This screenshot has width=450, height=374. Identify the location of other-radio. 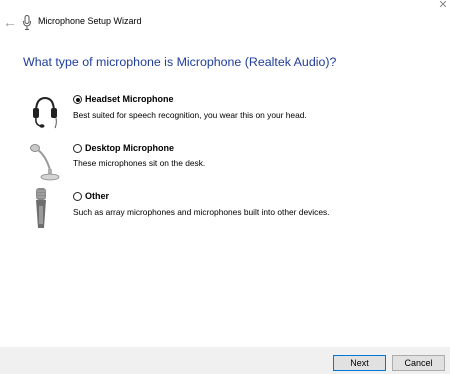
(77, 196).